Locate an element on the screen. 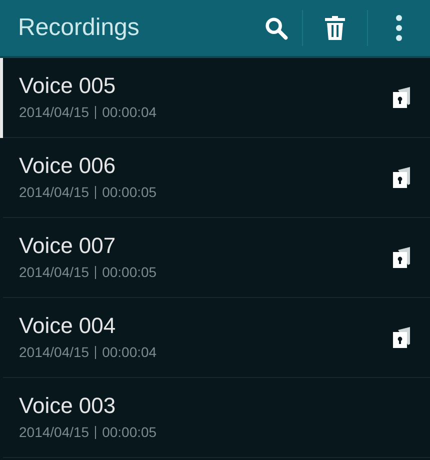 The height and width of the screenshot is (460, 430). app-title: Recordings is located at coordinates (79, 28).